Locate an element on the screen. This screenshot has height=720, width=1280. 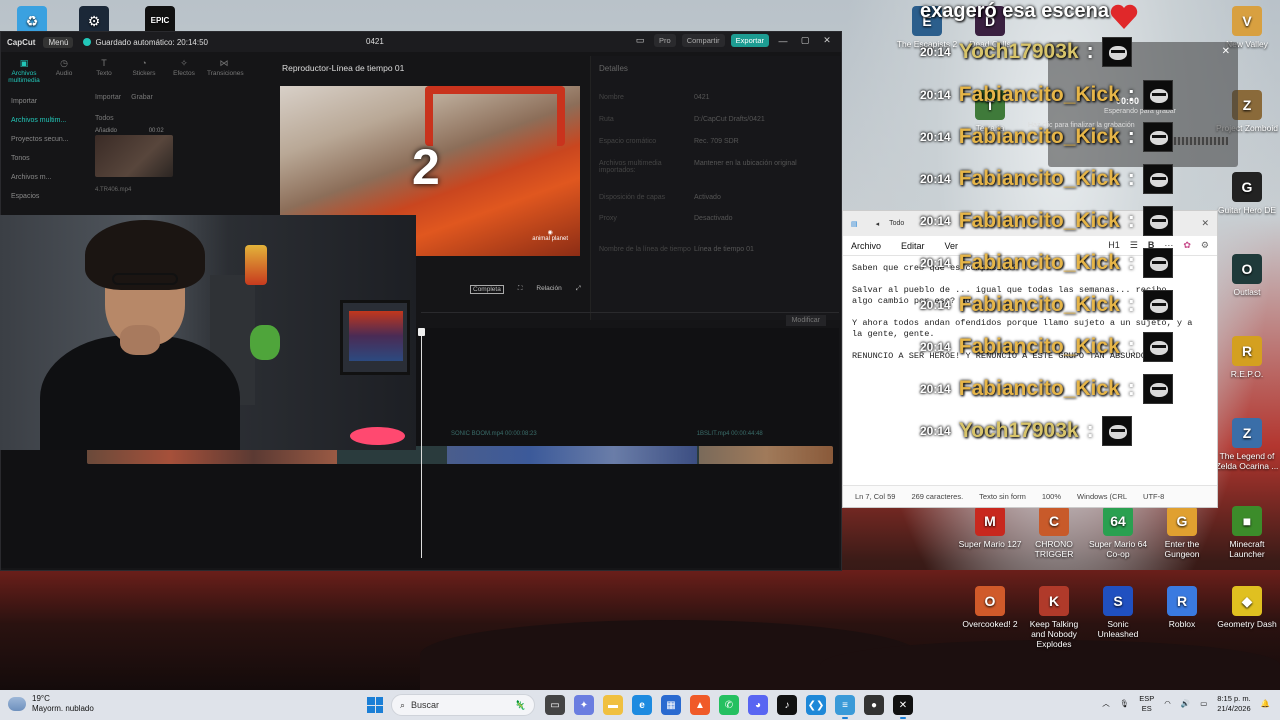
menu-edit: Editar is located at coordinates (913, 246).